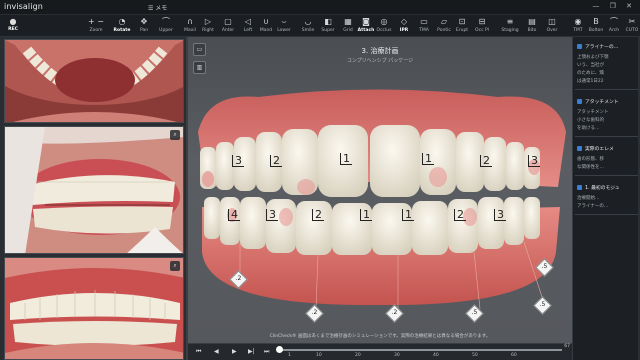  What do you see at coordinates (602, 102) in the screenshot?
I see `notes-section-title: アタッチメント` at bounding box center [602, 102].